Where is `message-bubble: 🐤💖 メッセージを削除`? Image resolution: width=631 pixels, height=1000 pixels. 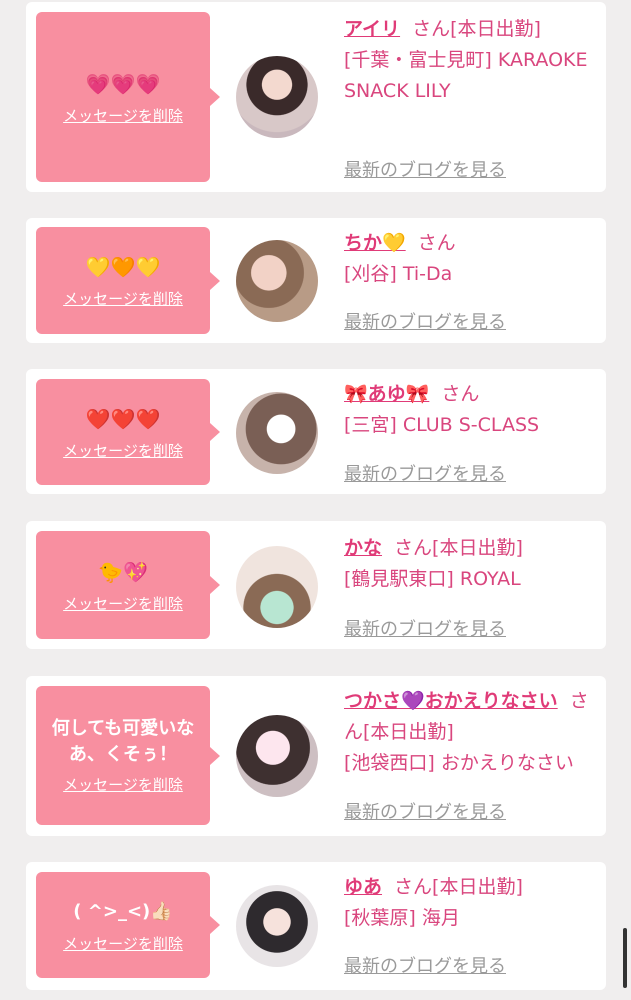
message-bubble: 🐤💖 メッセージを削除 is located at coordinates (128, 585).